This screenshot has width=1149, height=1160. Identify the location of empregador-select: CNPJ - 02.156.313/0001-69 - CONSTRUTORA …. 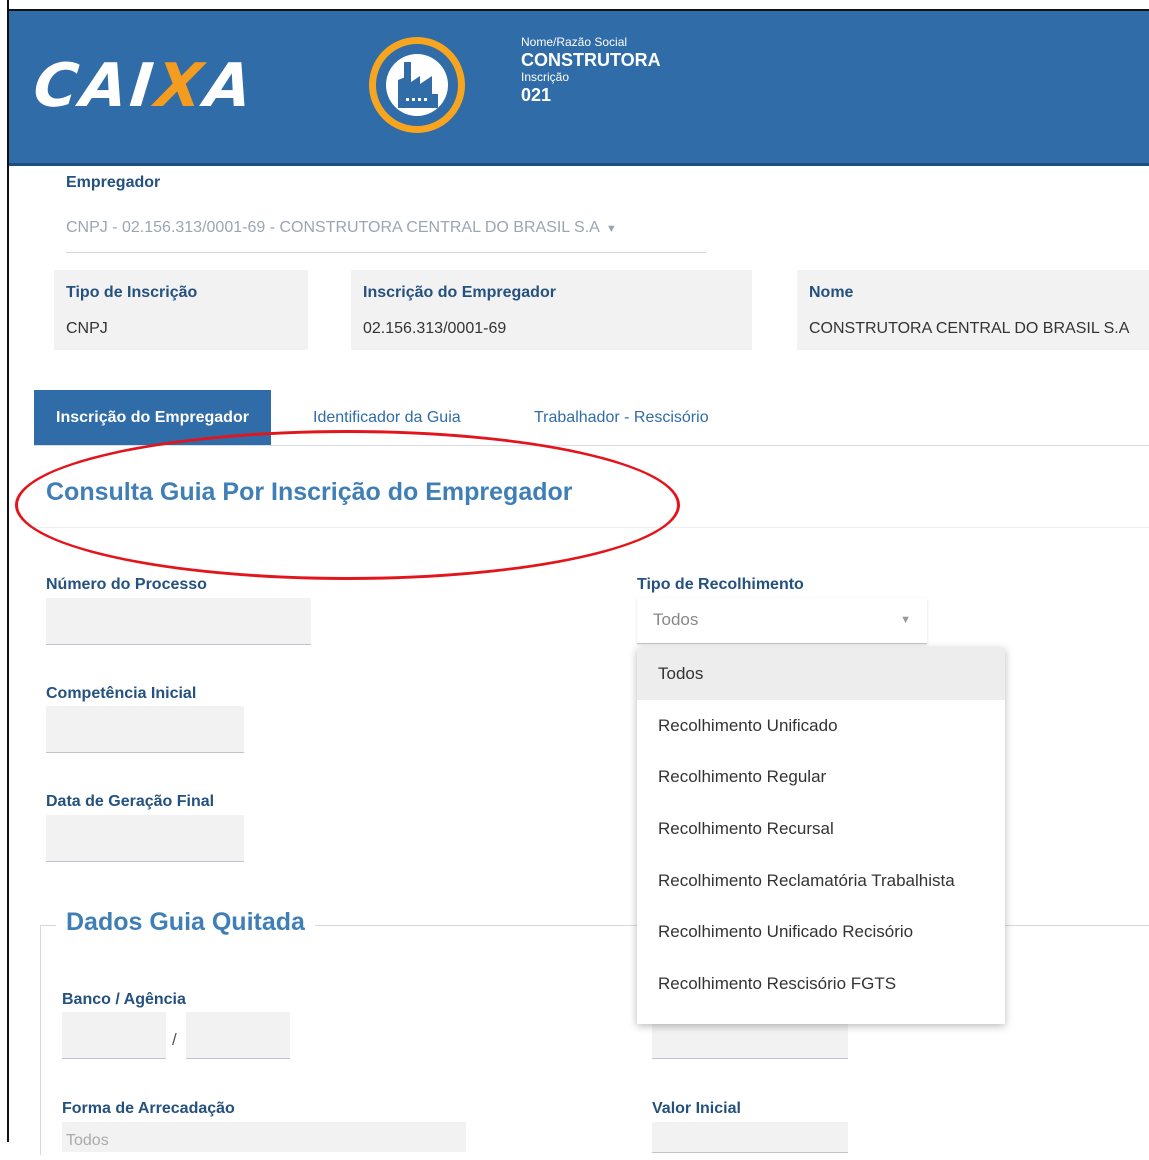
(386, 231).